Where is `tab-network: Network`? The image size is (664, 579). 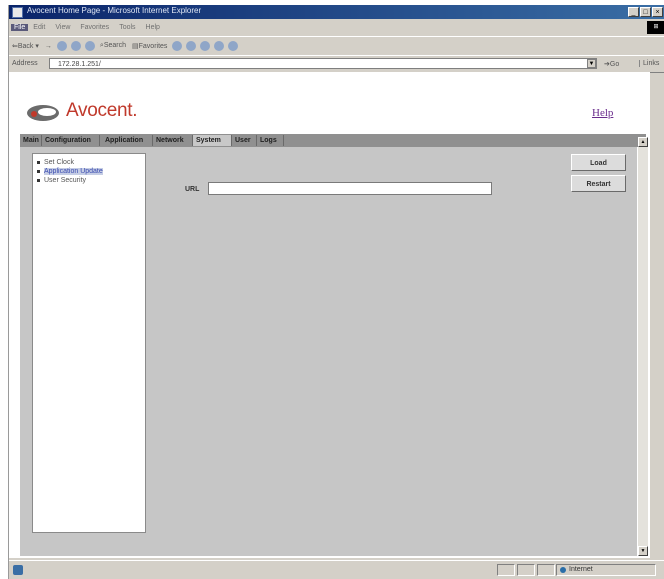
tab-network: Network is located at coordinates (173, 140).